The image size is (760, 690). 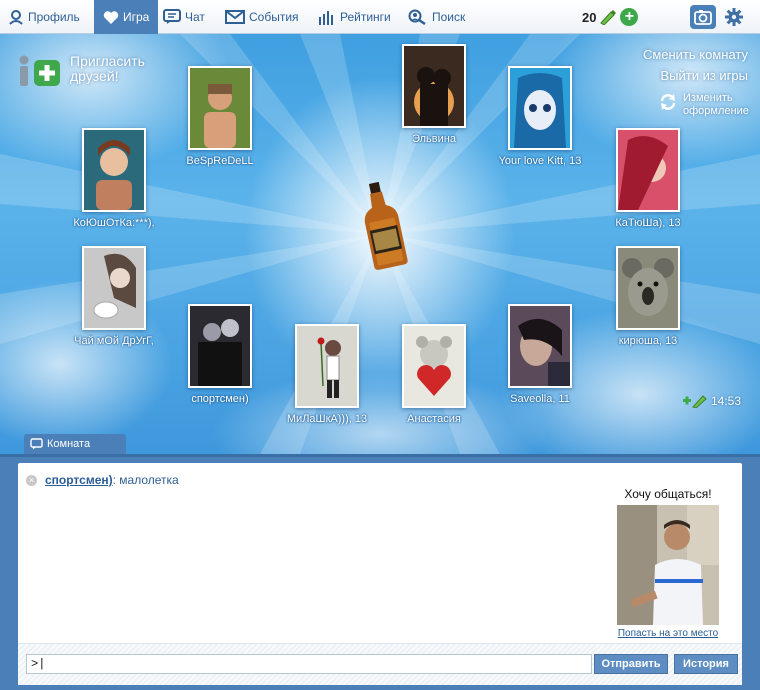 I want to click on photo-button, so click(x=703, y=17).